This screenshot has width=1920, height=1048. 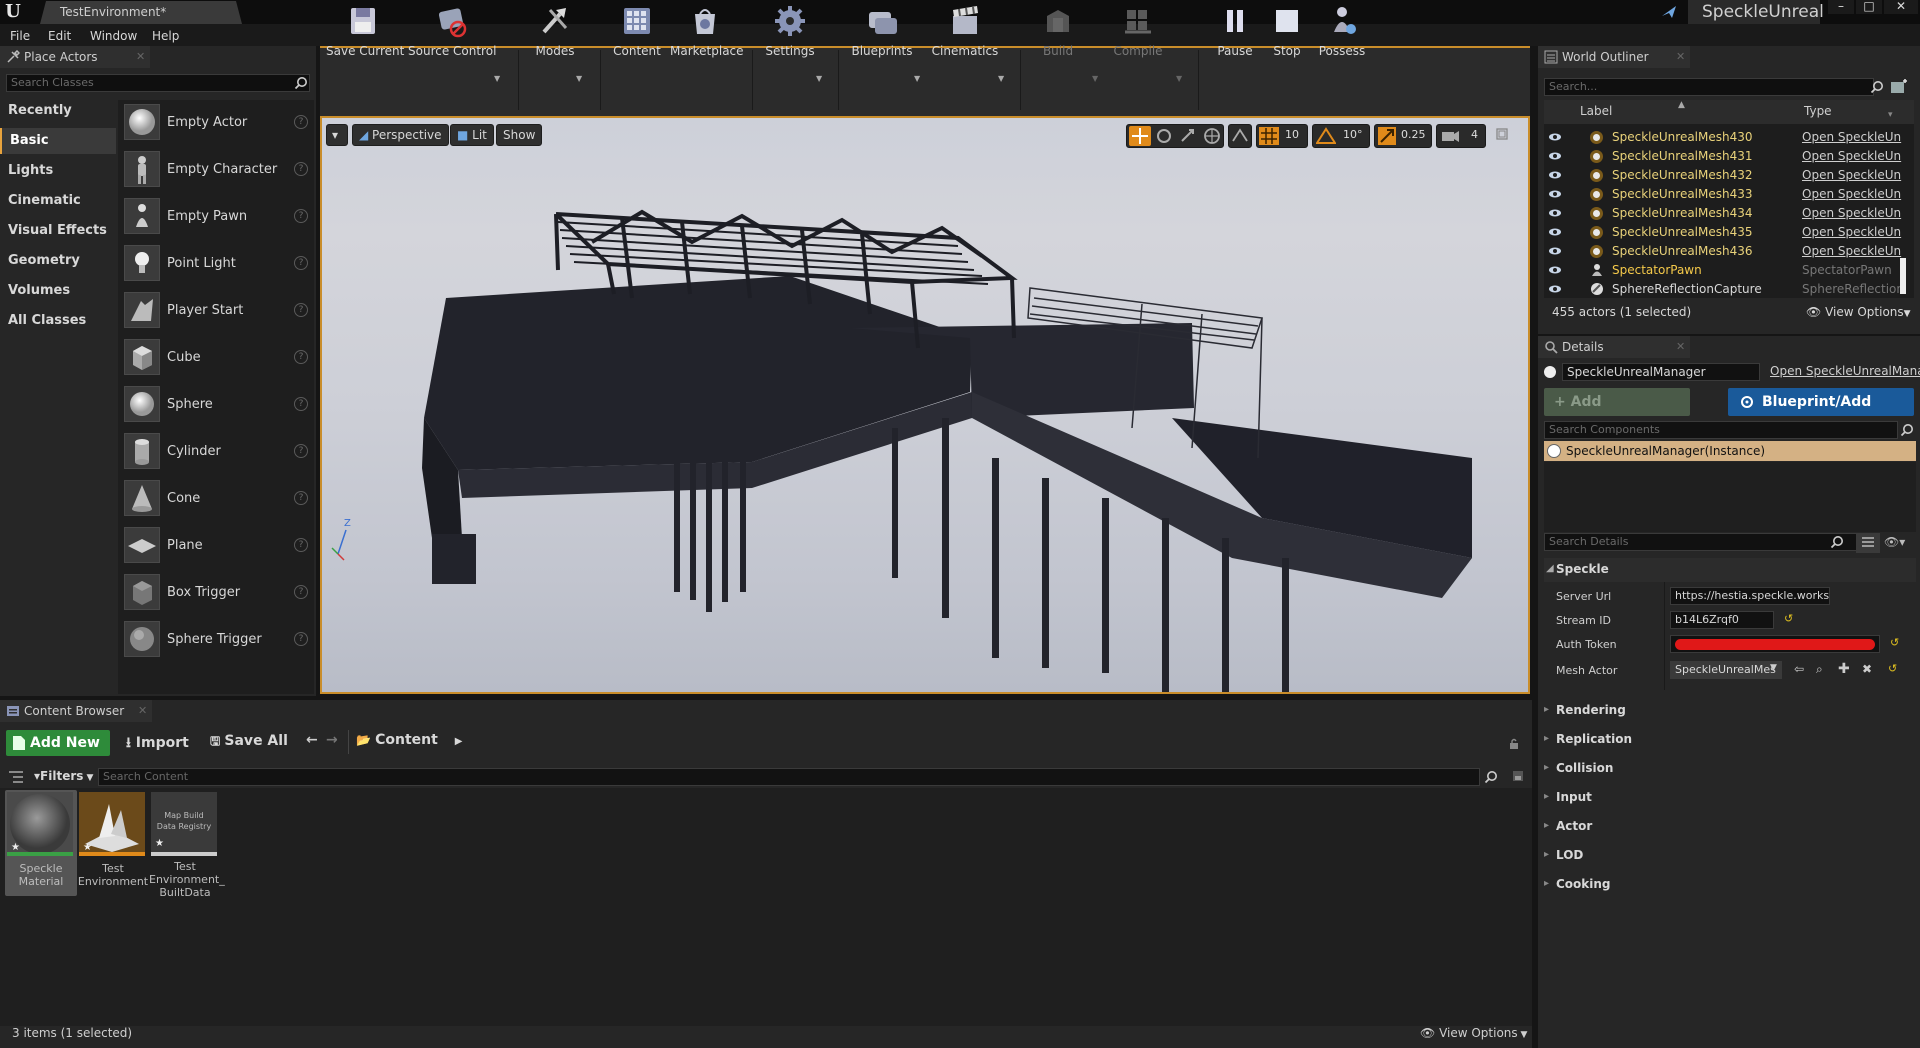 What do you see at coordinates (1568, 826) in the screenshot?
I see `section-actor: Actor` at bounding box center [1568, 826].